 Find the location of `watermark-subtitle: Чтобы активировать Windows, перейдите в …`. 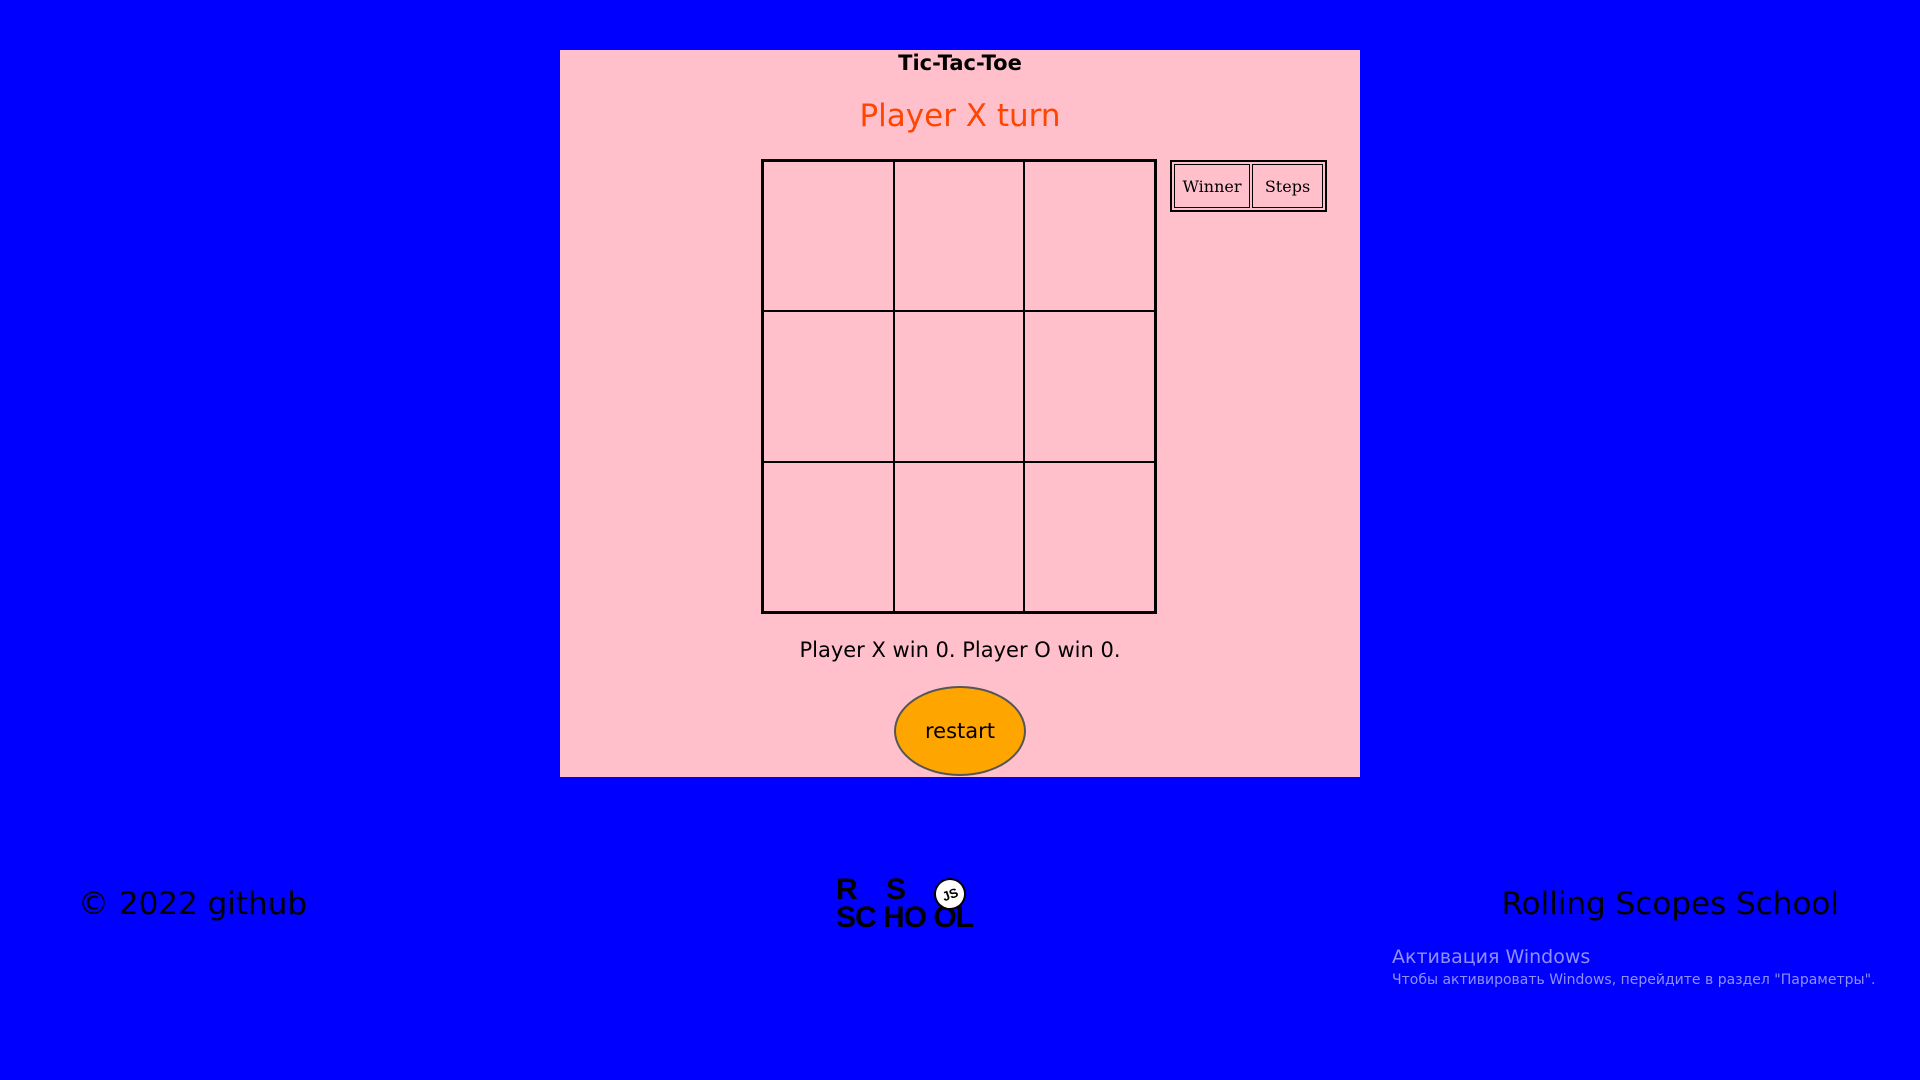

watermark-subtitle: Чтобы активировать Windows, перейдите в … is located at coordinates (1634, 980).